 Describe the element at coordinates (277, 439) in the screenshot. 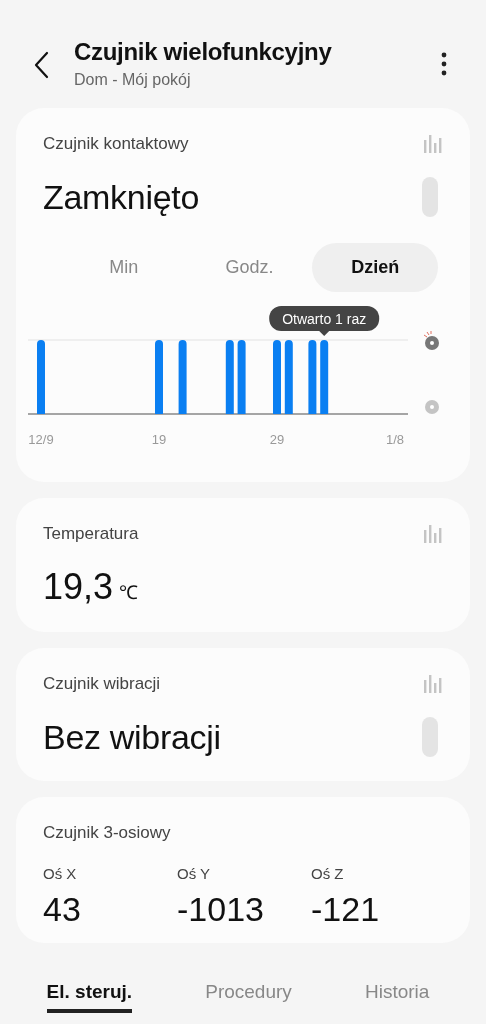

I see `axis-tick-label: 29` at that location.